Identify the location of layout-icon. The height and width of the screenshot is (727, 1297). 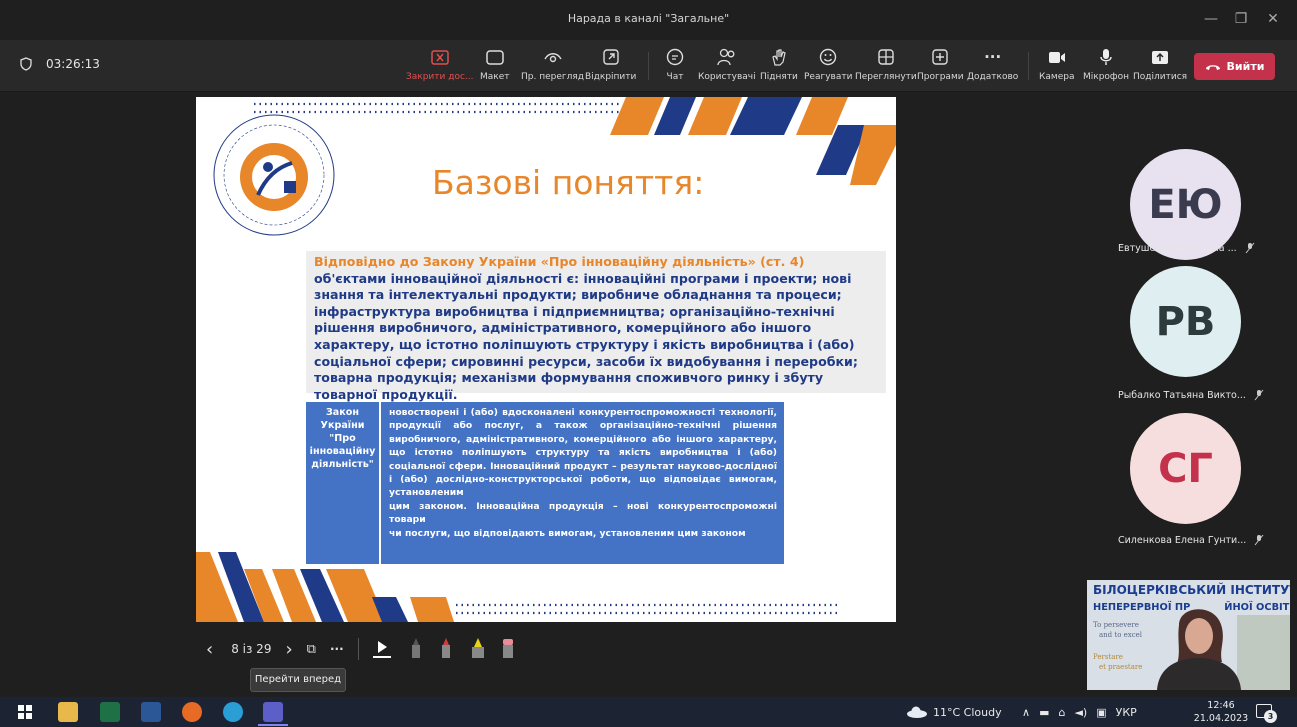
(495, 57).